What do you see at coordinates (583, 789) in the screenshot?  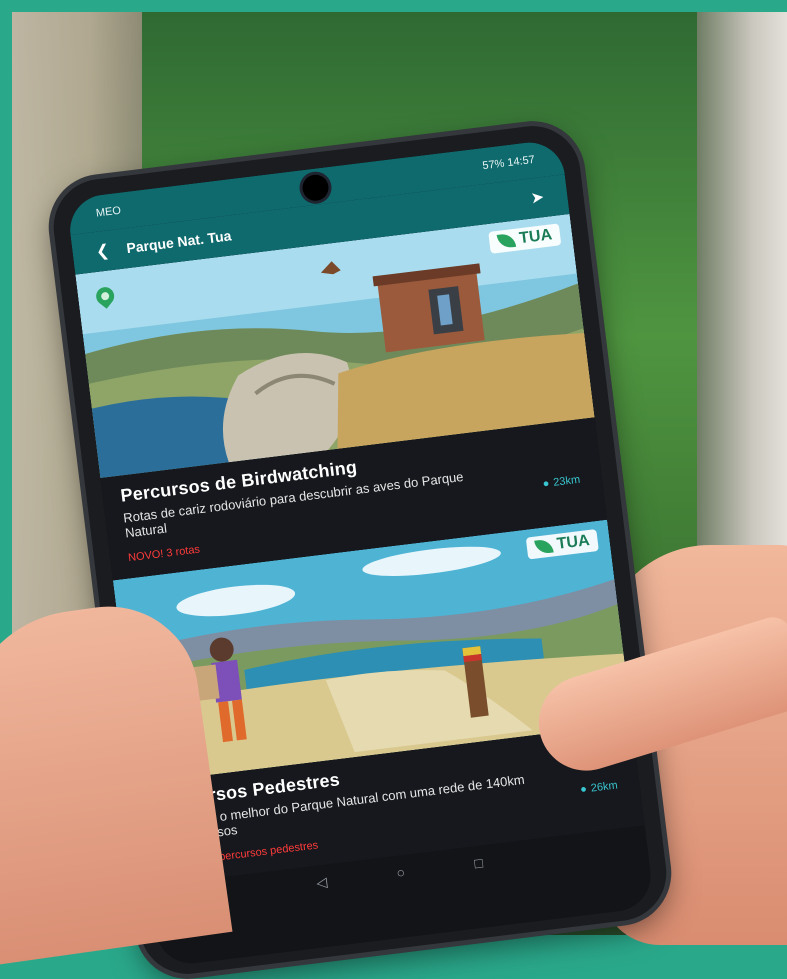 I see `walk-icon: ●` at bounding box center [583, 789].